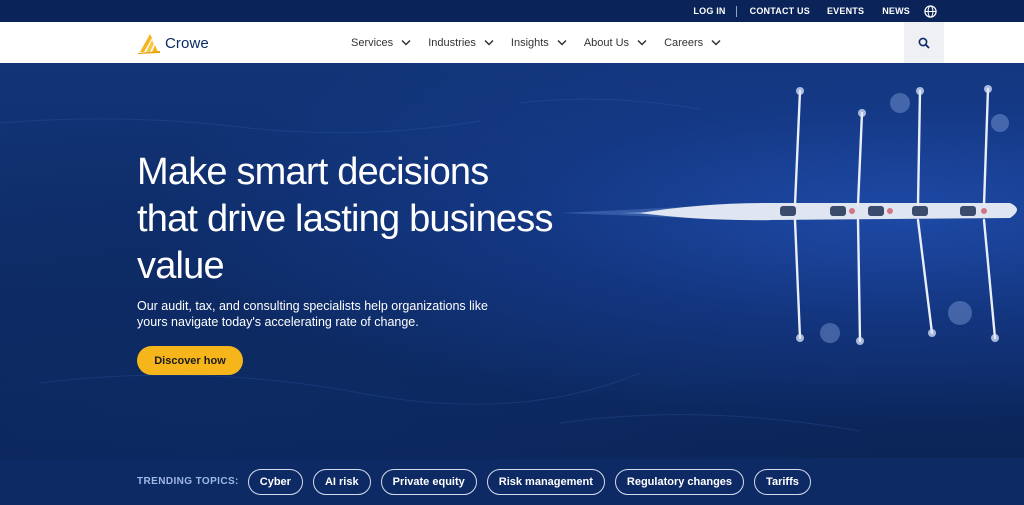  What do you see at coordinates (187, 43) in the screenshot?
I see `logo-text: Crowe` at bounding box center [187, 43].